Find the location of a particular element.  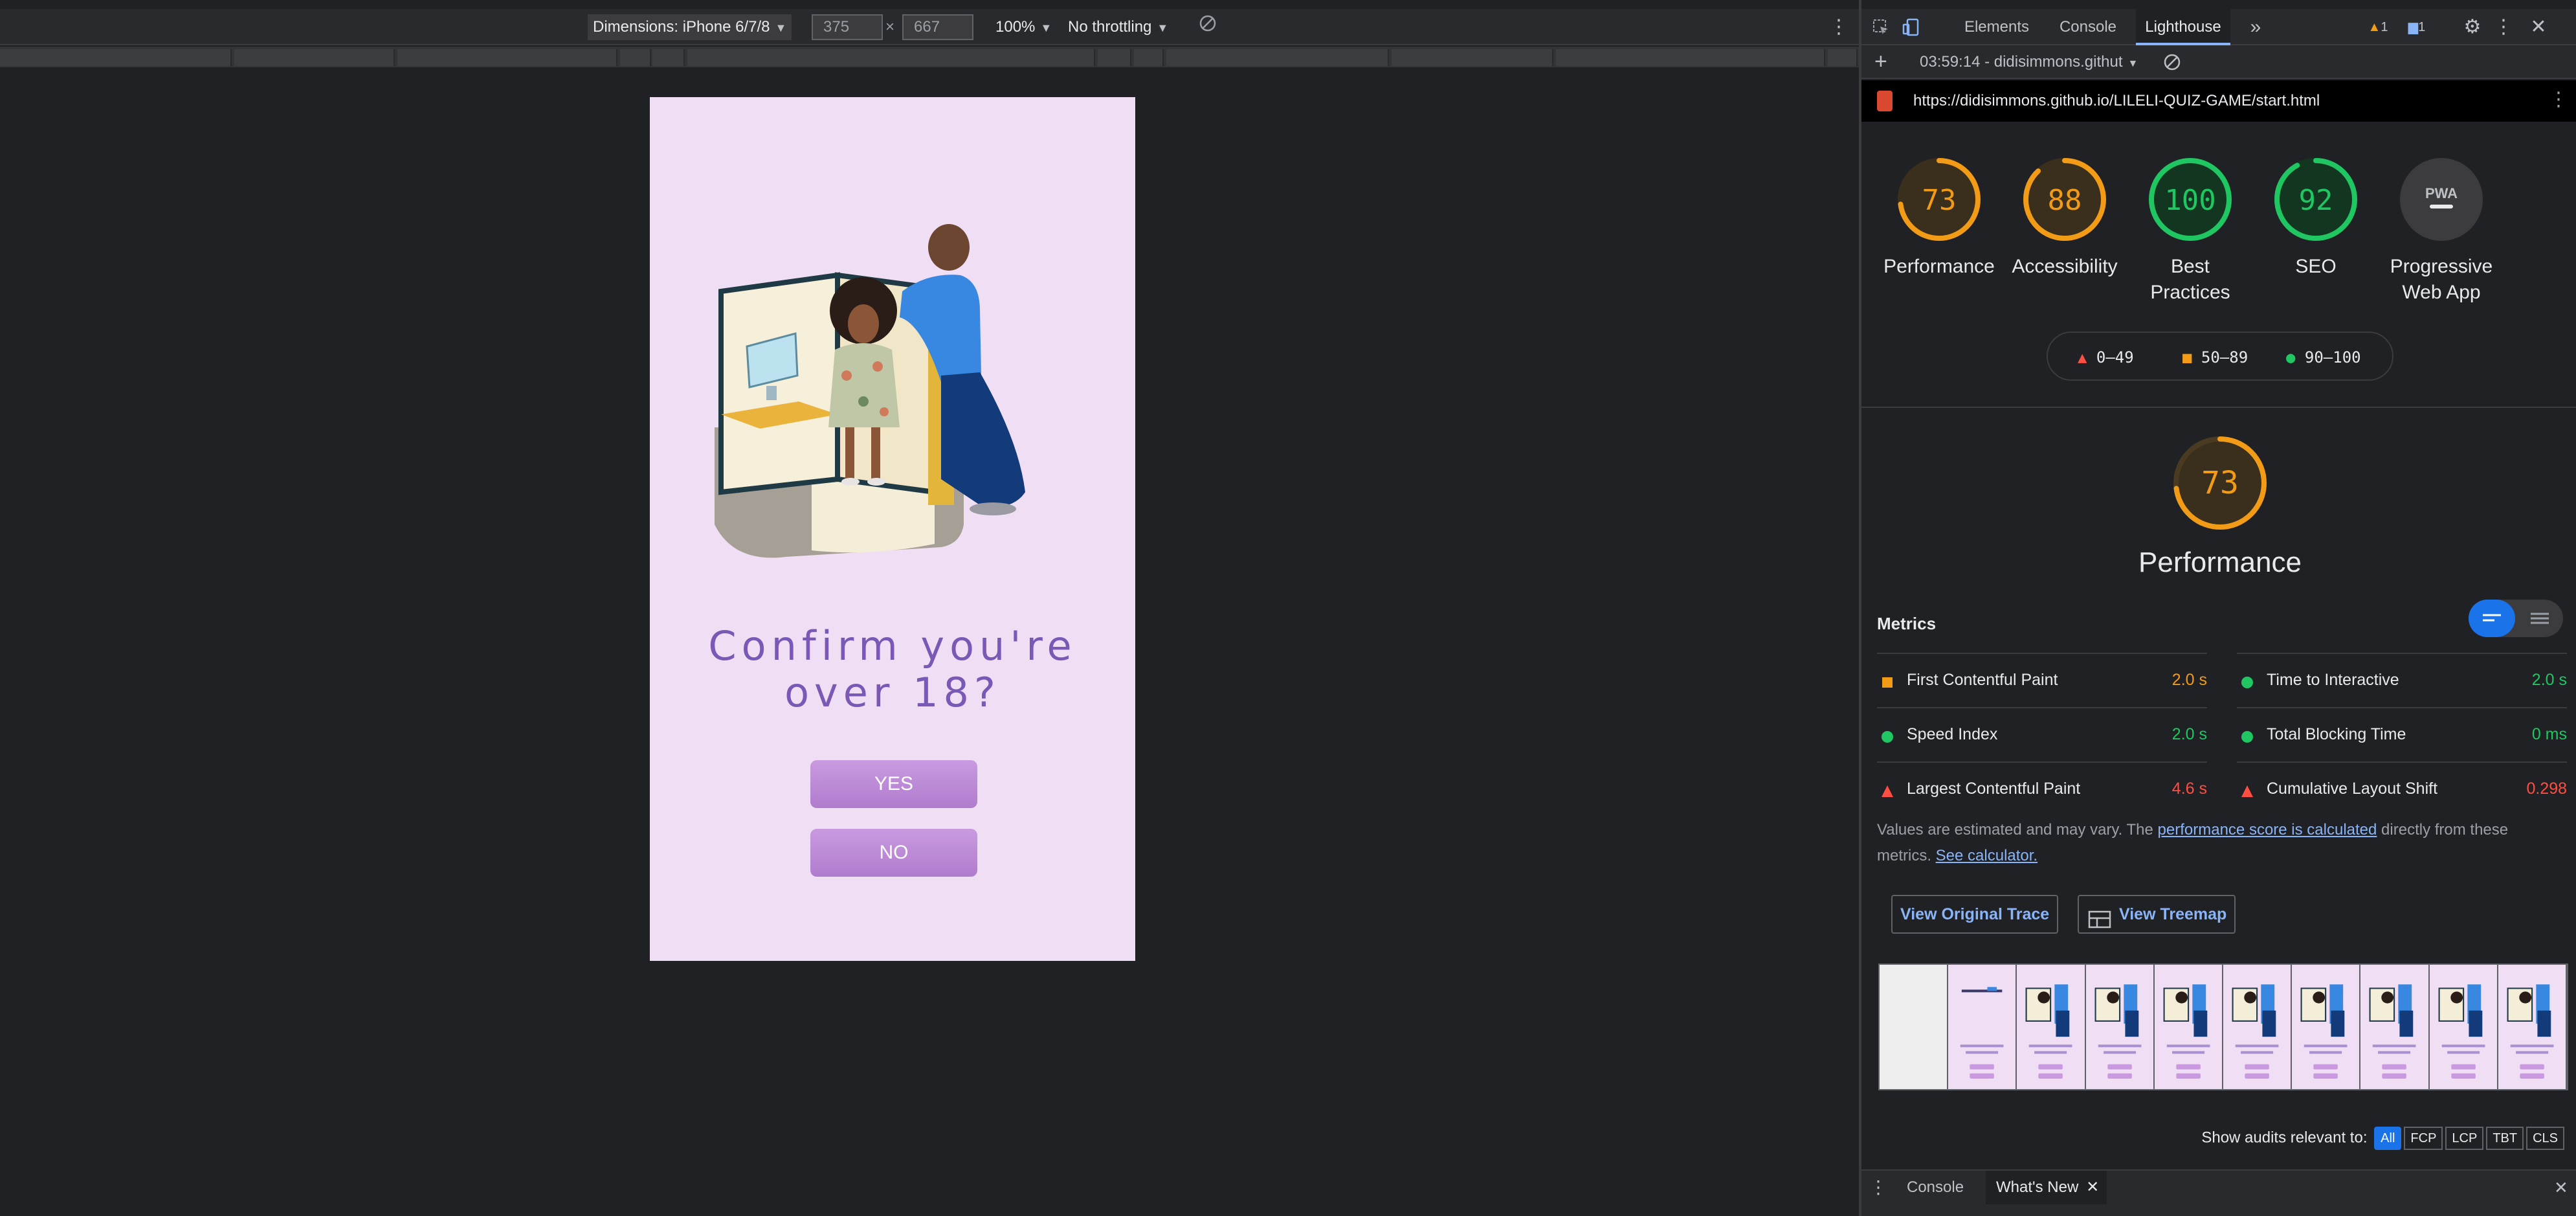

tab-elements: Elements is located at coordinates (1997, 27).